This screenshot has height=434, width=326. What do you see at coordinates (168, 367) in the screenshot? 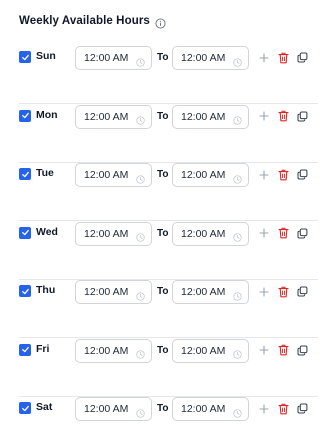
I see `day-row-fri: Fri 12:00 AM To 12:00 AM` at bounding box center [168, 367].